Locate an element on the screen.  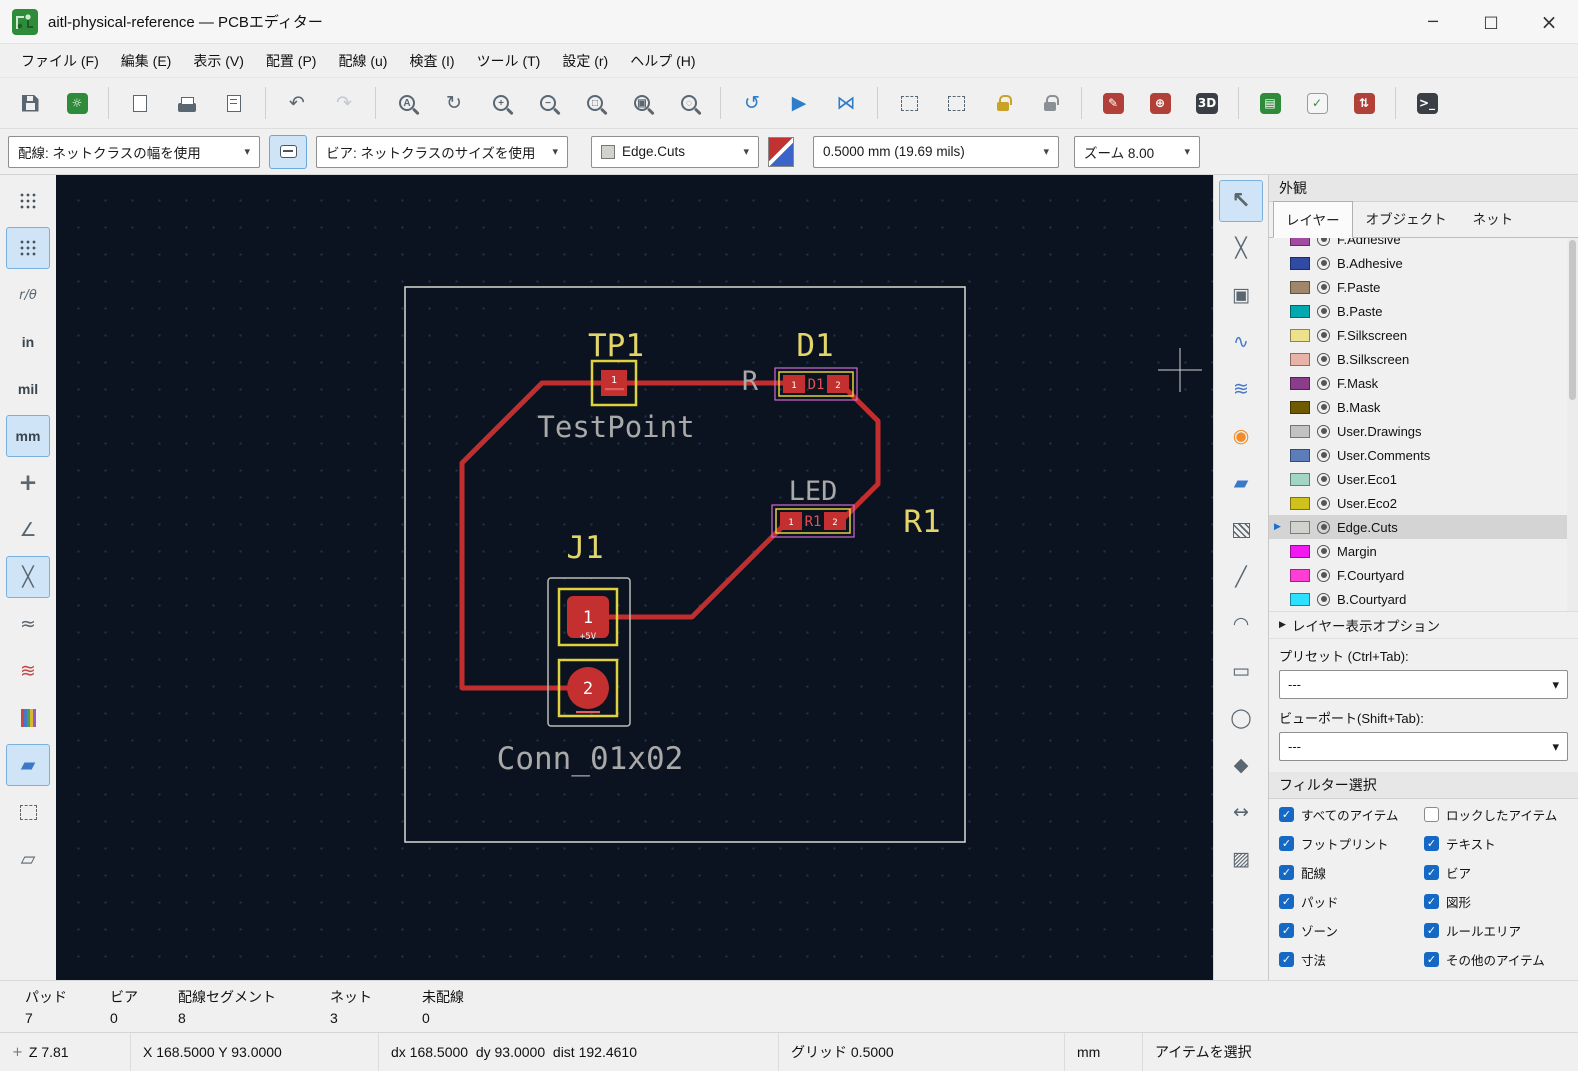
page-settings-button is located at coordinates (140, 103).